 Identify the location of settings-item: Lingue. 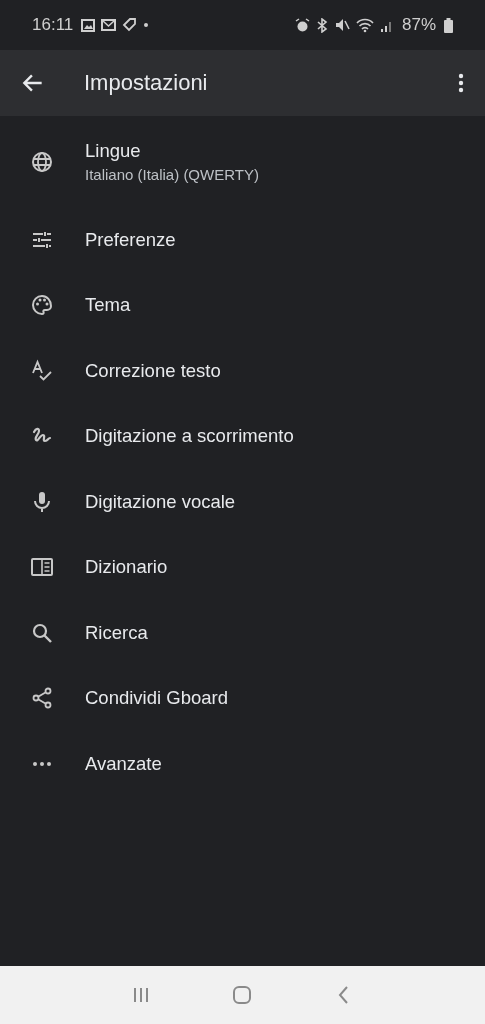
(172, 151).